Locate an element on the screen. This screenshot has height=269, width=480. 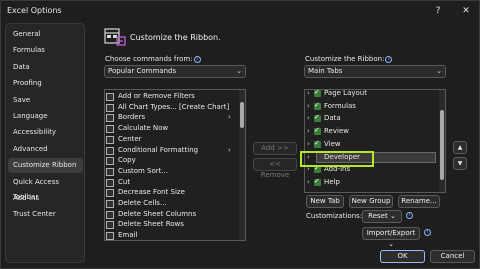
tab-label: Help is located at coordinates (332, 181).